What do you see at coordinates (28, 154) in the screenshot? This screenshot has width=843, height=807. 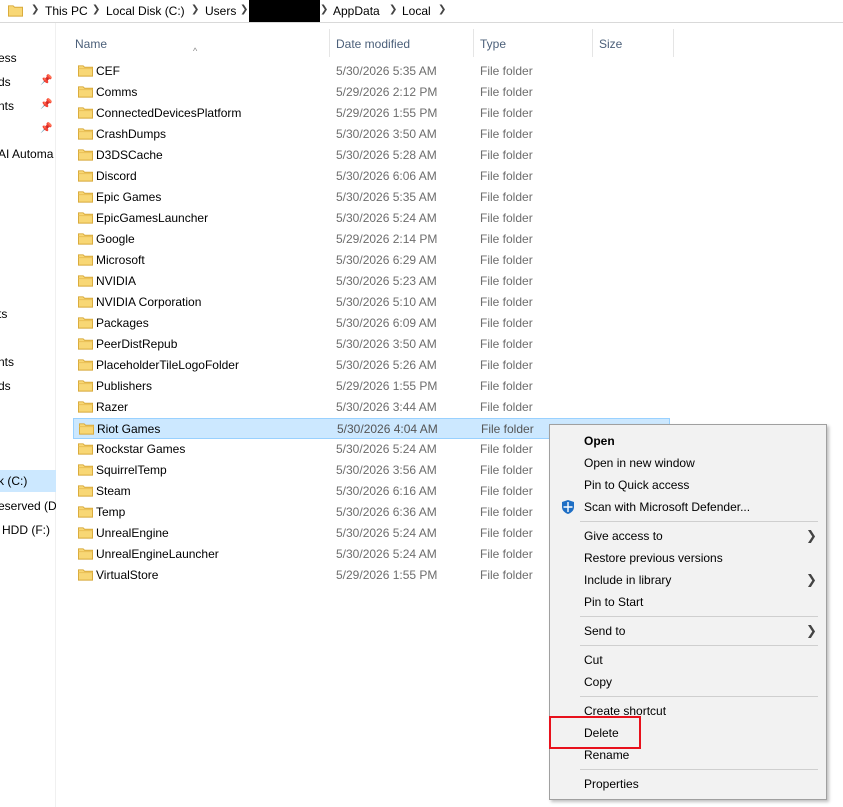 I see `nav-item: AI Automa` at bounding box center [28, 154].